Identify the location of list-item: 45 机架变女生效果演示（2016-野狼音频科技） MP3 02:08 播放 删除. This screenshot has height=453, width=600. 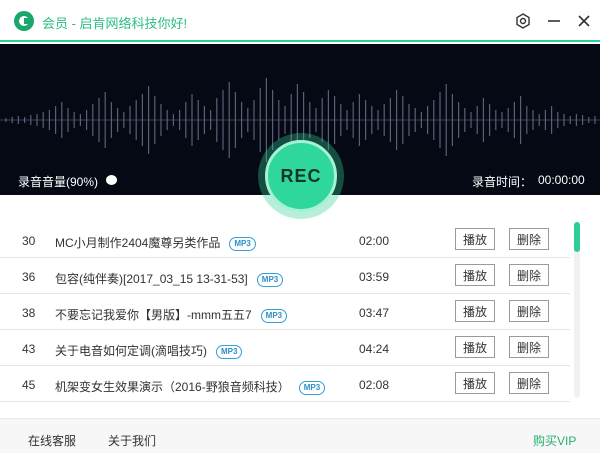
(285, 384).